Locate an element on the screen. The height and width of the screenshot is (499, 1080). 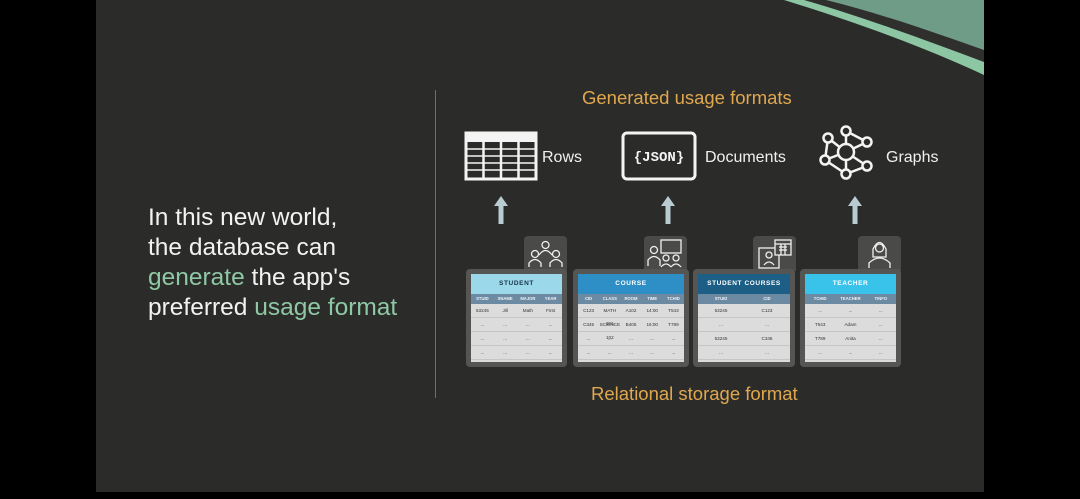
column-header: TIME is located at coordinates (652, 298).